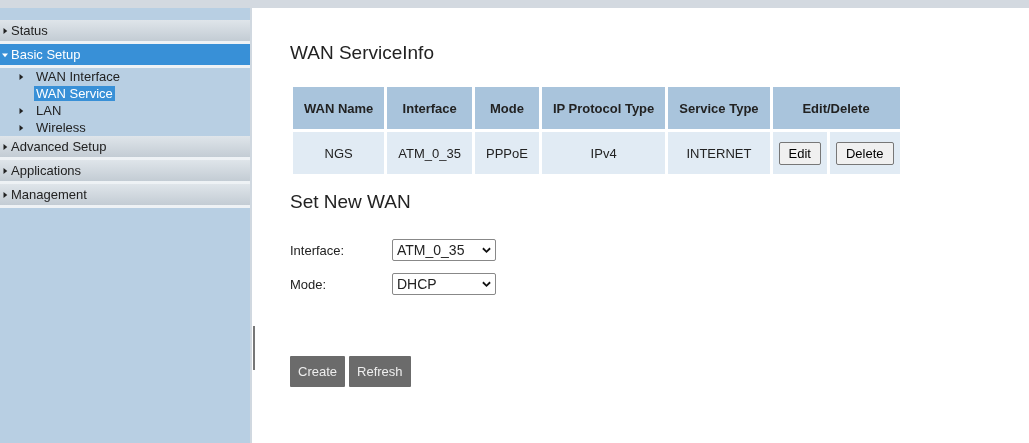 The height and width of the screenshot is (443, 1029). I want to click on edit-button: Edit, so click(799, 153).